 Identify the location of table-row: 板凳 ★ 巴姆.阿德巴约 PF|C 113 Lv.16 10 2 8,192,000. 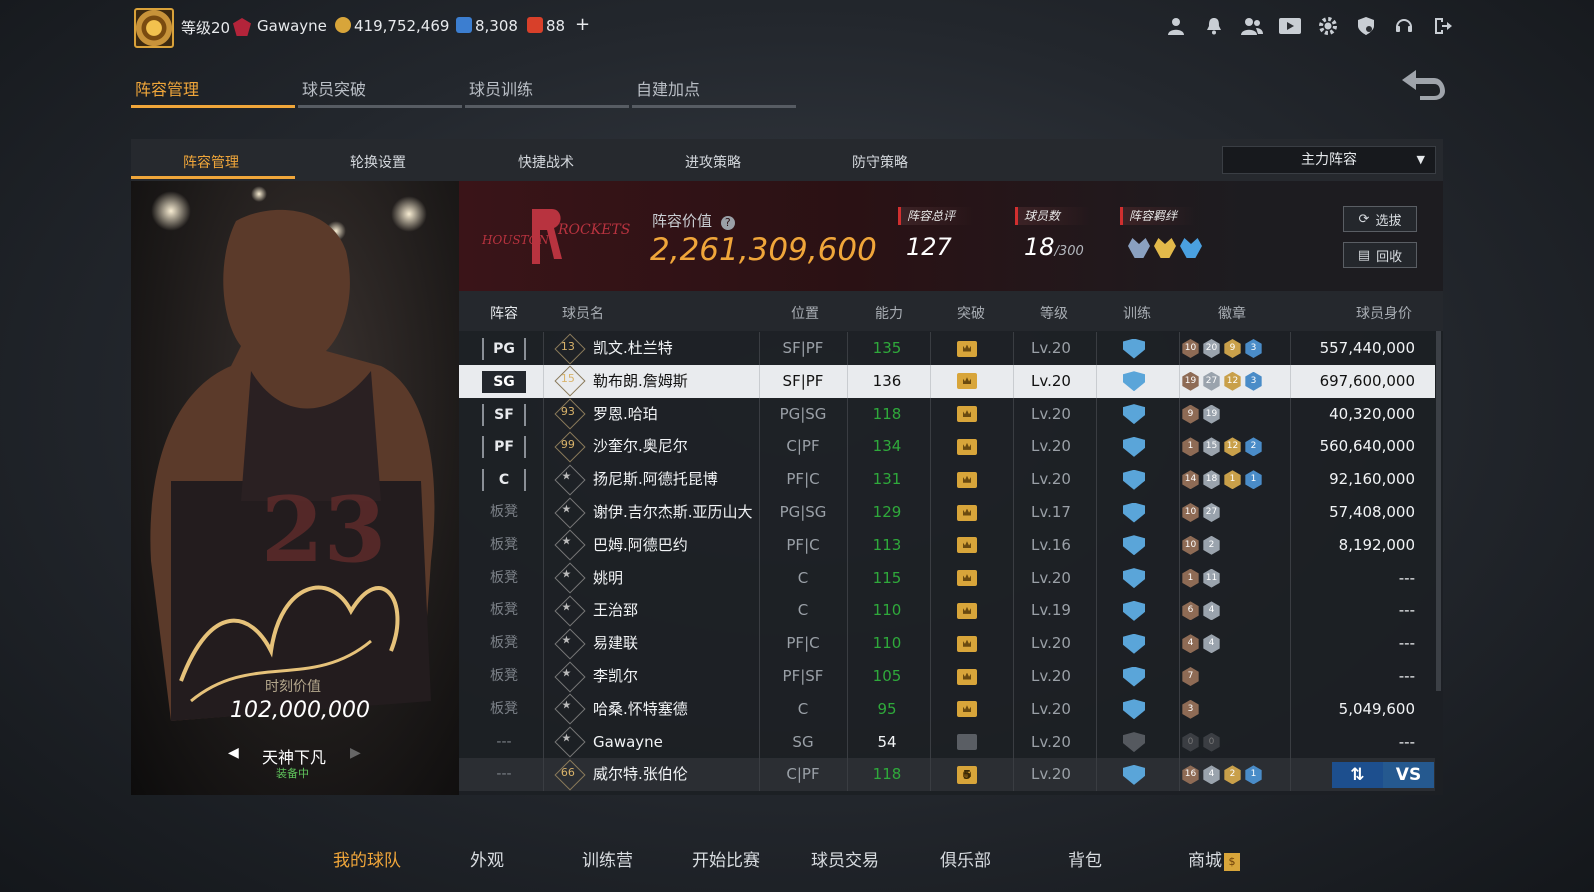
(947, 545).